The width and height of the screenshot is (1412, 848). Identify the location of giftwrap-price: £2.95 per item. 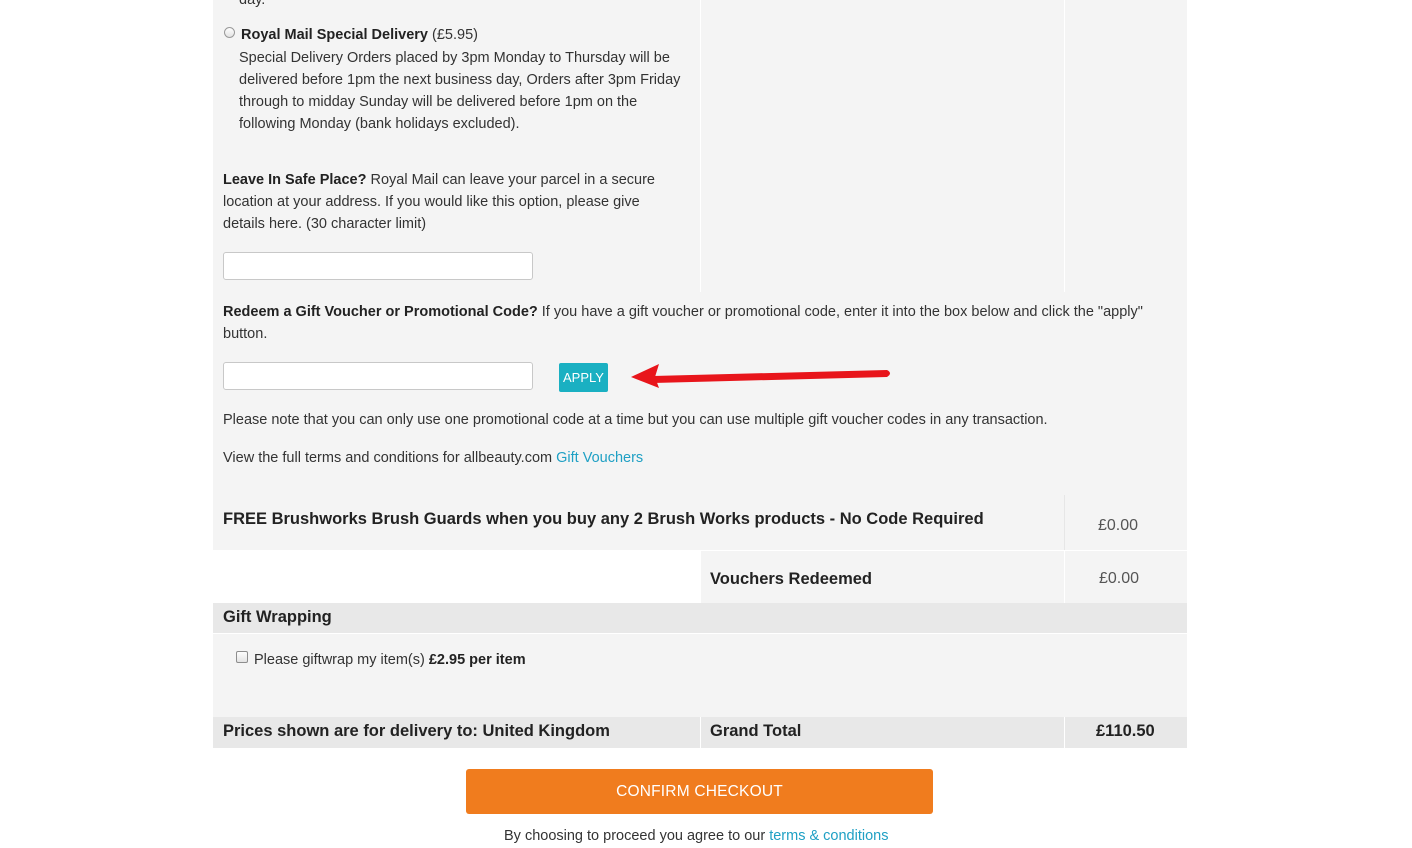
(477, 660).